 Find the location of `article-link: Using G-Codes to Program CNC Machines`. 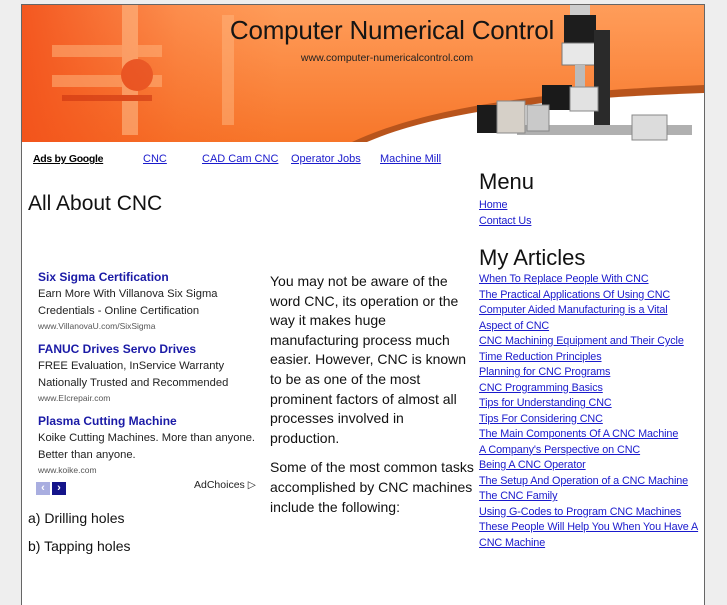

article-link: Using G-Codes to Program CNC Machines is located at coordinates (580, 512).